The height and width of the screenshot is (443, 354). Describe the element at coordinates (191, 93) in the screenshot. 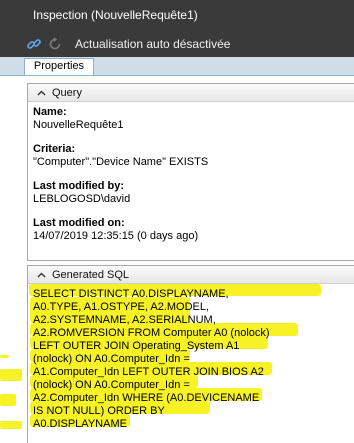

I see `query-panel-header: Query` at that location.